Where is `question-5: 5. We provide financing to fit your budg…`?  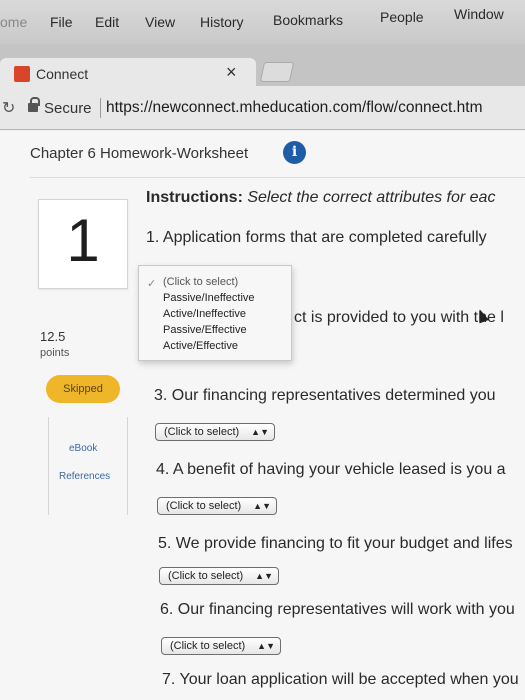 question-5: 5. We provide financing to fit your budg… is located at coordinates (335, 543).